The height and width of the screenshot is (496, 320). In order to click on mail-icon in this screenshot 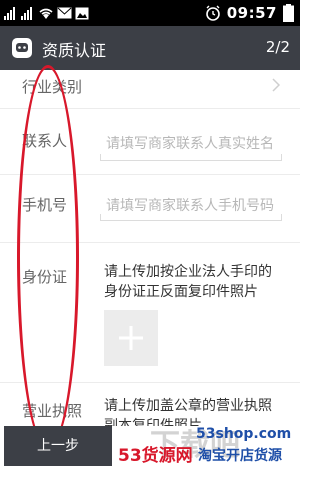, I will do `click(64, 13)`.